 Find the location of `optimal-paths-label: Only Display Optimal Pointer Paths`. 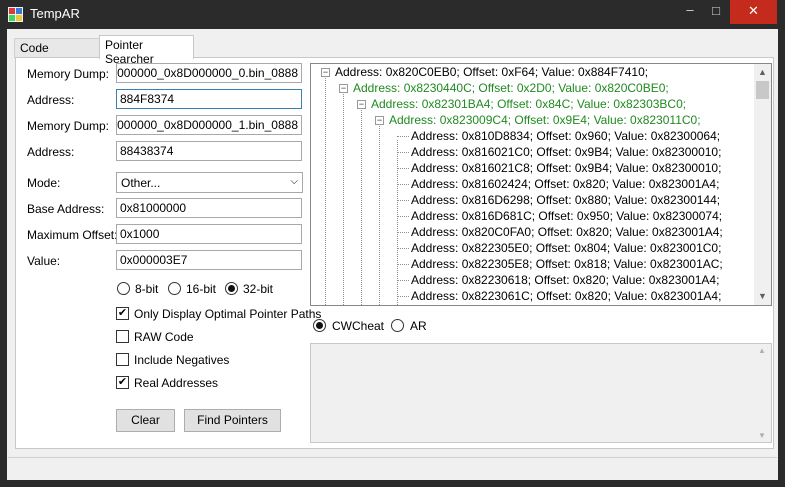

optimal-paths-label: Only Display Optimal Pointer Paths is located at coordinates (228, 314).